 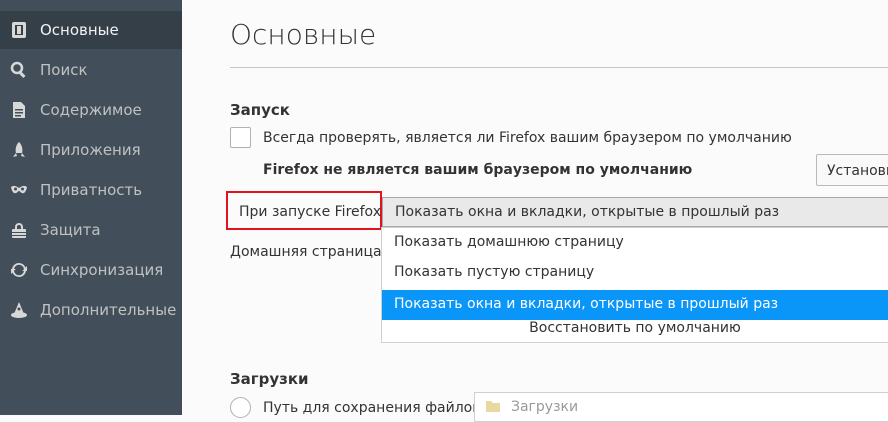 I want to click on sidebar-item-label: Дополнительные, so click(x=108, y=310).